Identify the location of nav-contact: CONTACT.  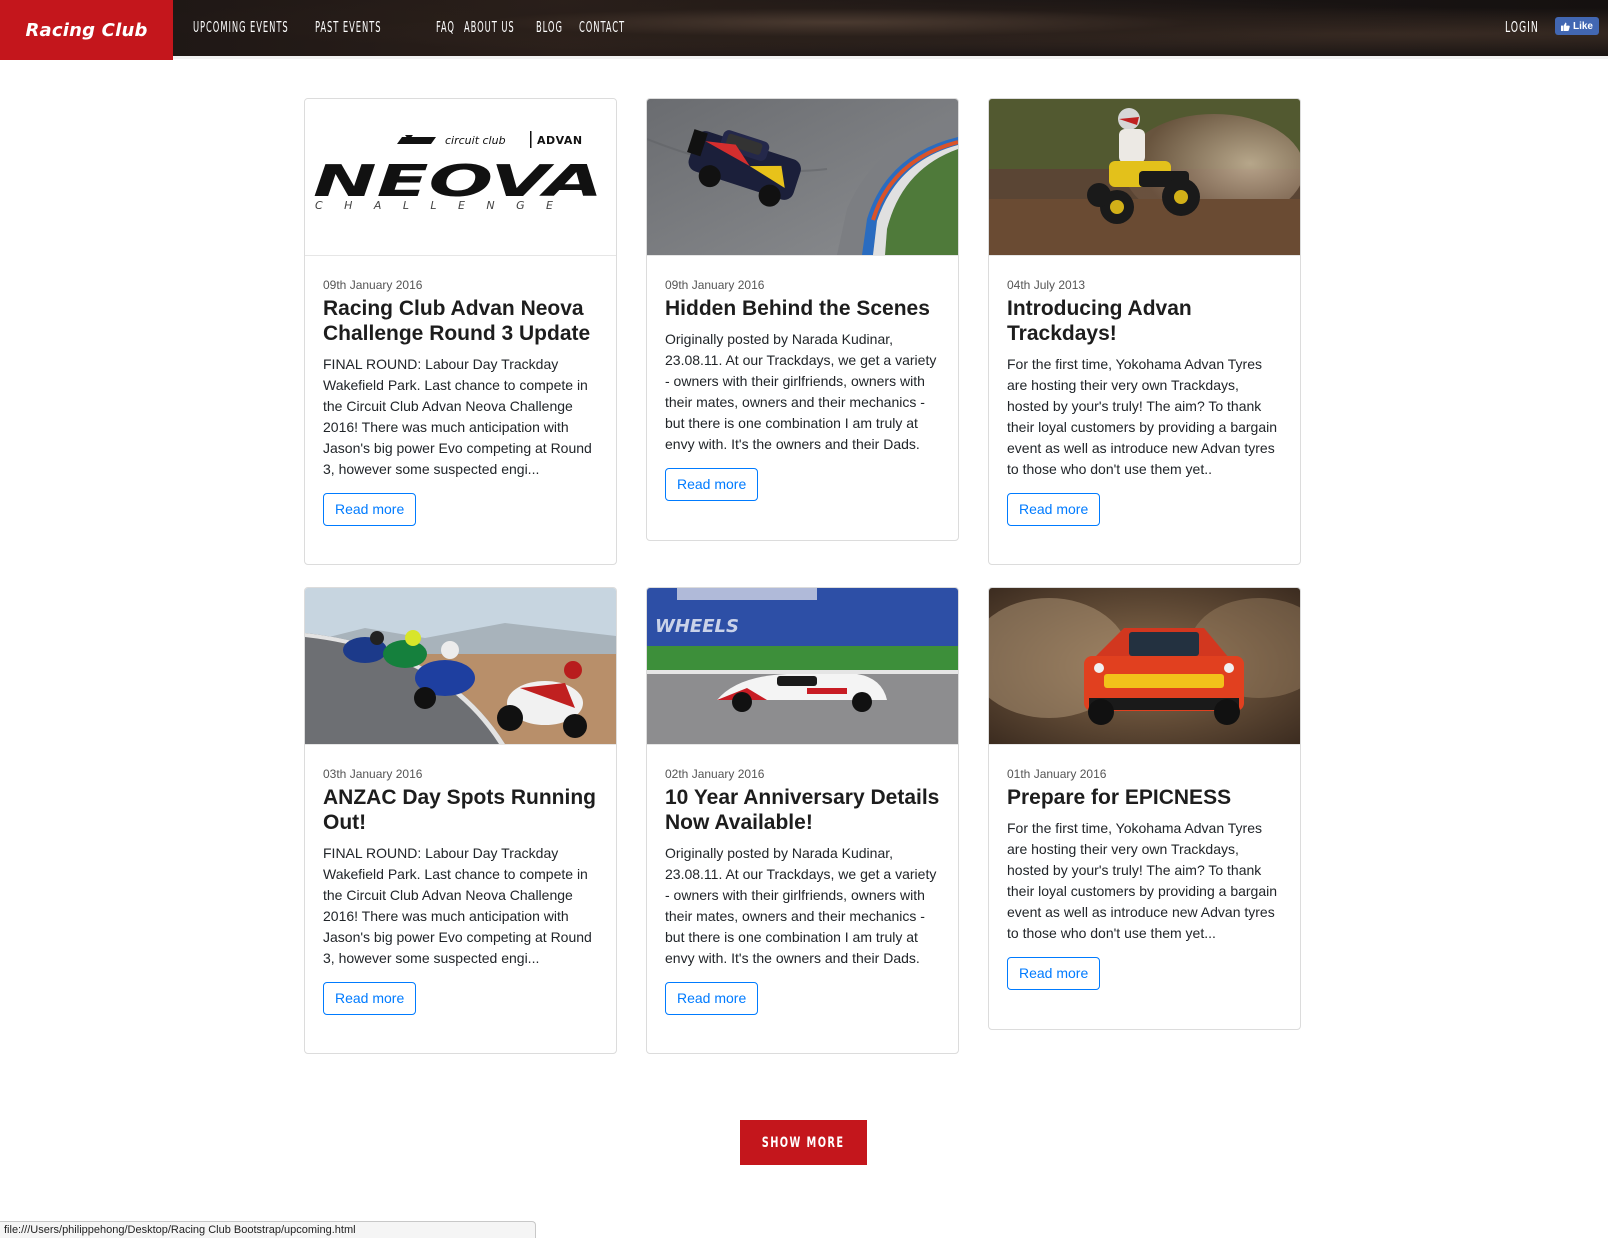
(602, 27).